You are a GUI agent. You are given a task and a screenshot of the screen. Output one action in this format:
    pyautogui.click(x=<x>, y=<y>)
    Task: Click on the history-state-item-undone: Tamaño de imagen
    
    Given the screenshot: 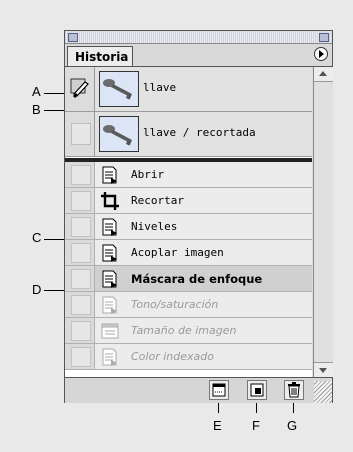 What is the action you would take?
    pyautogui.click(x=188, y=331)
    